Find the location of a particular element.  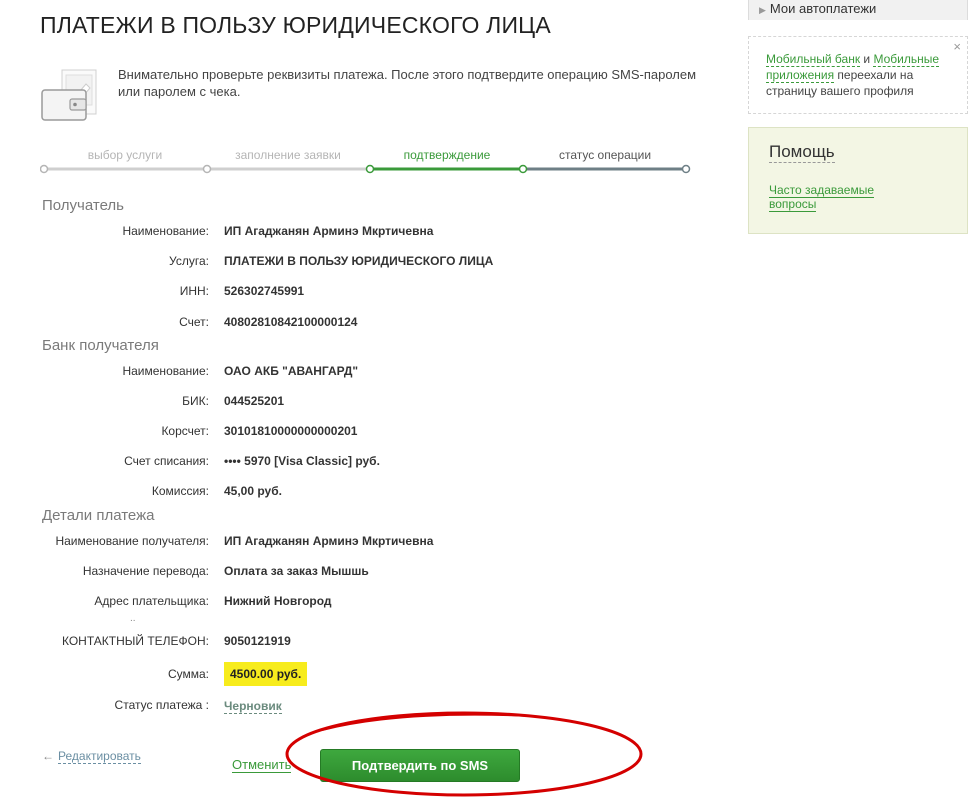

payer-address-value: Нижний Новгород is located at coordinates (278, 601).